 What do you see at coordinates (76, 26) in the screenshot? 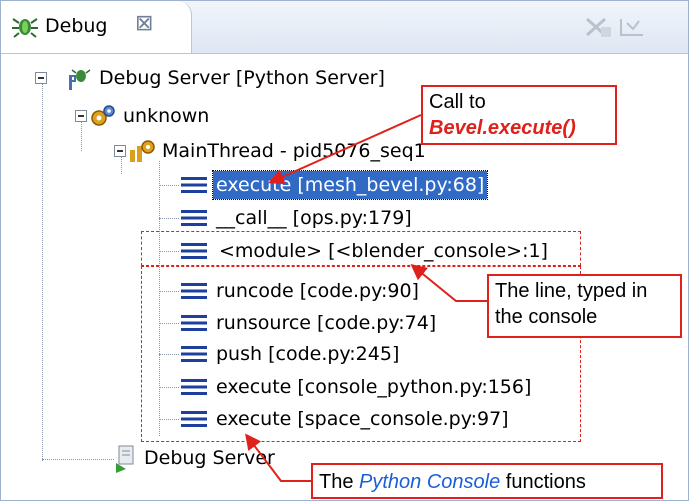
I see `tab-label: Debug` at bounding box center [76, 26].